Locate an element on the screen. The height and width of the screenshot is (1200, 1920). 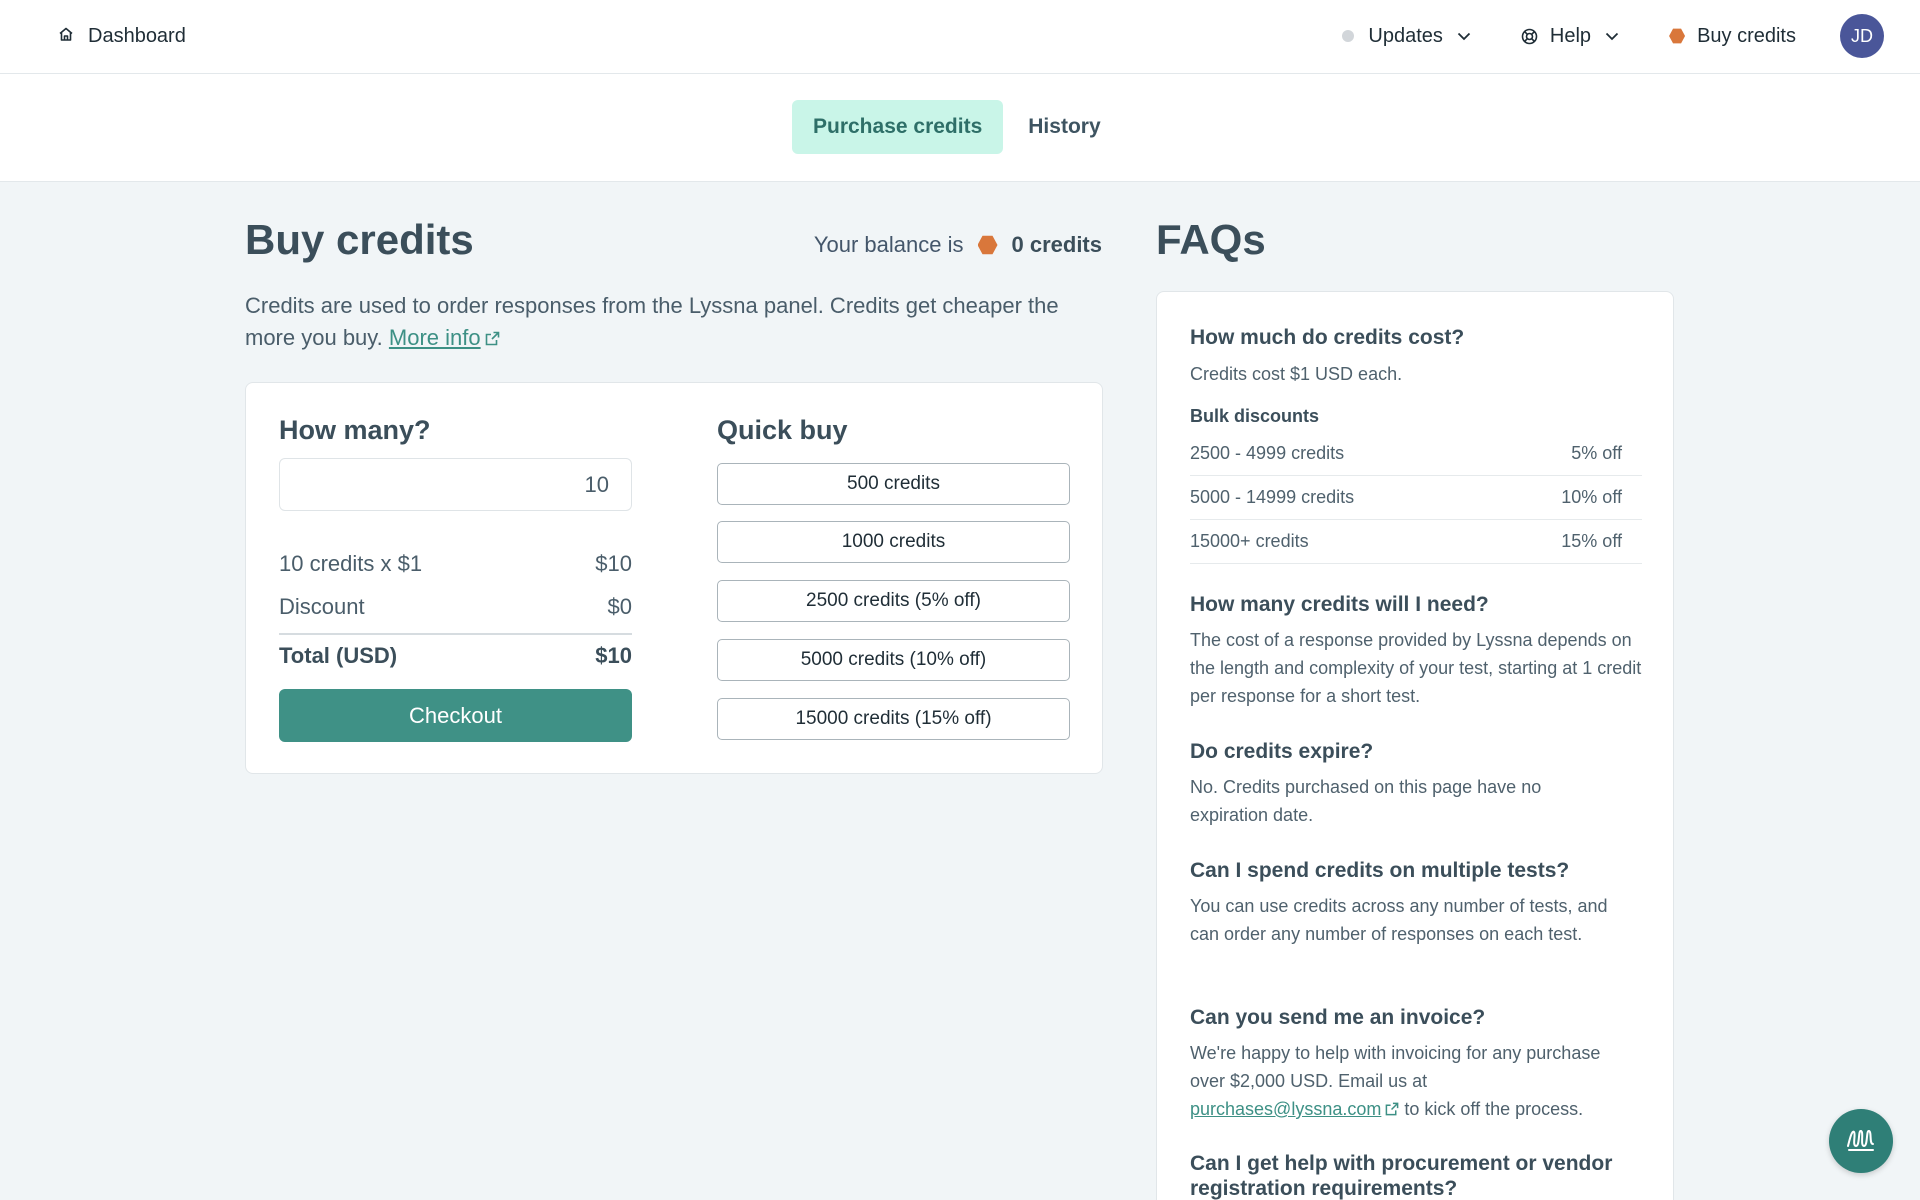
discount-tier-value: 5% off is located at coordinates (1596, 453).